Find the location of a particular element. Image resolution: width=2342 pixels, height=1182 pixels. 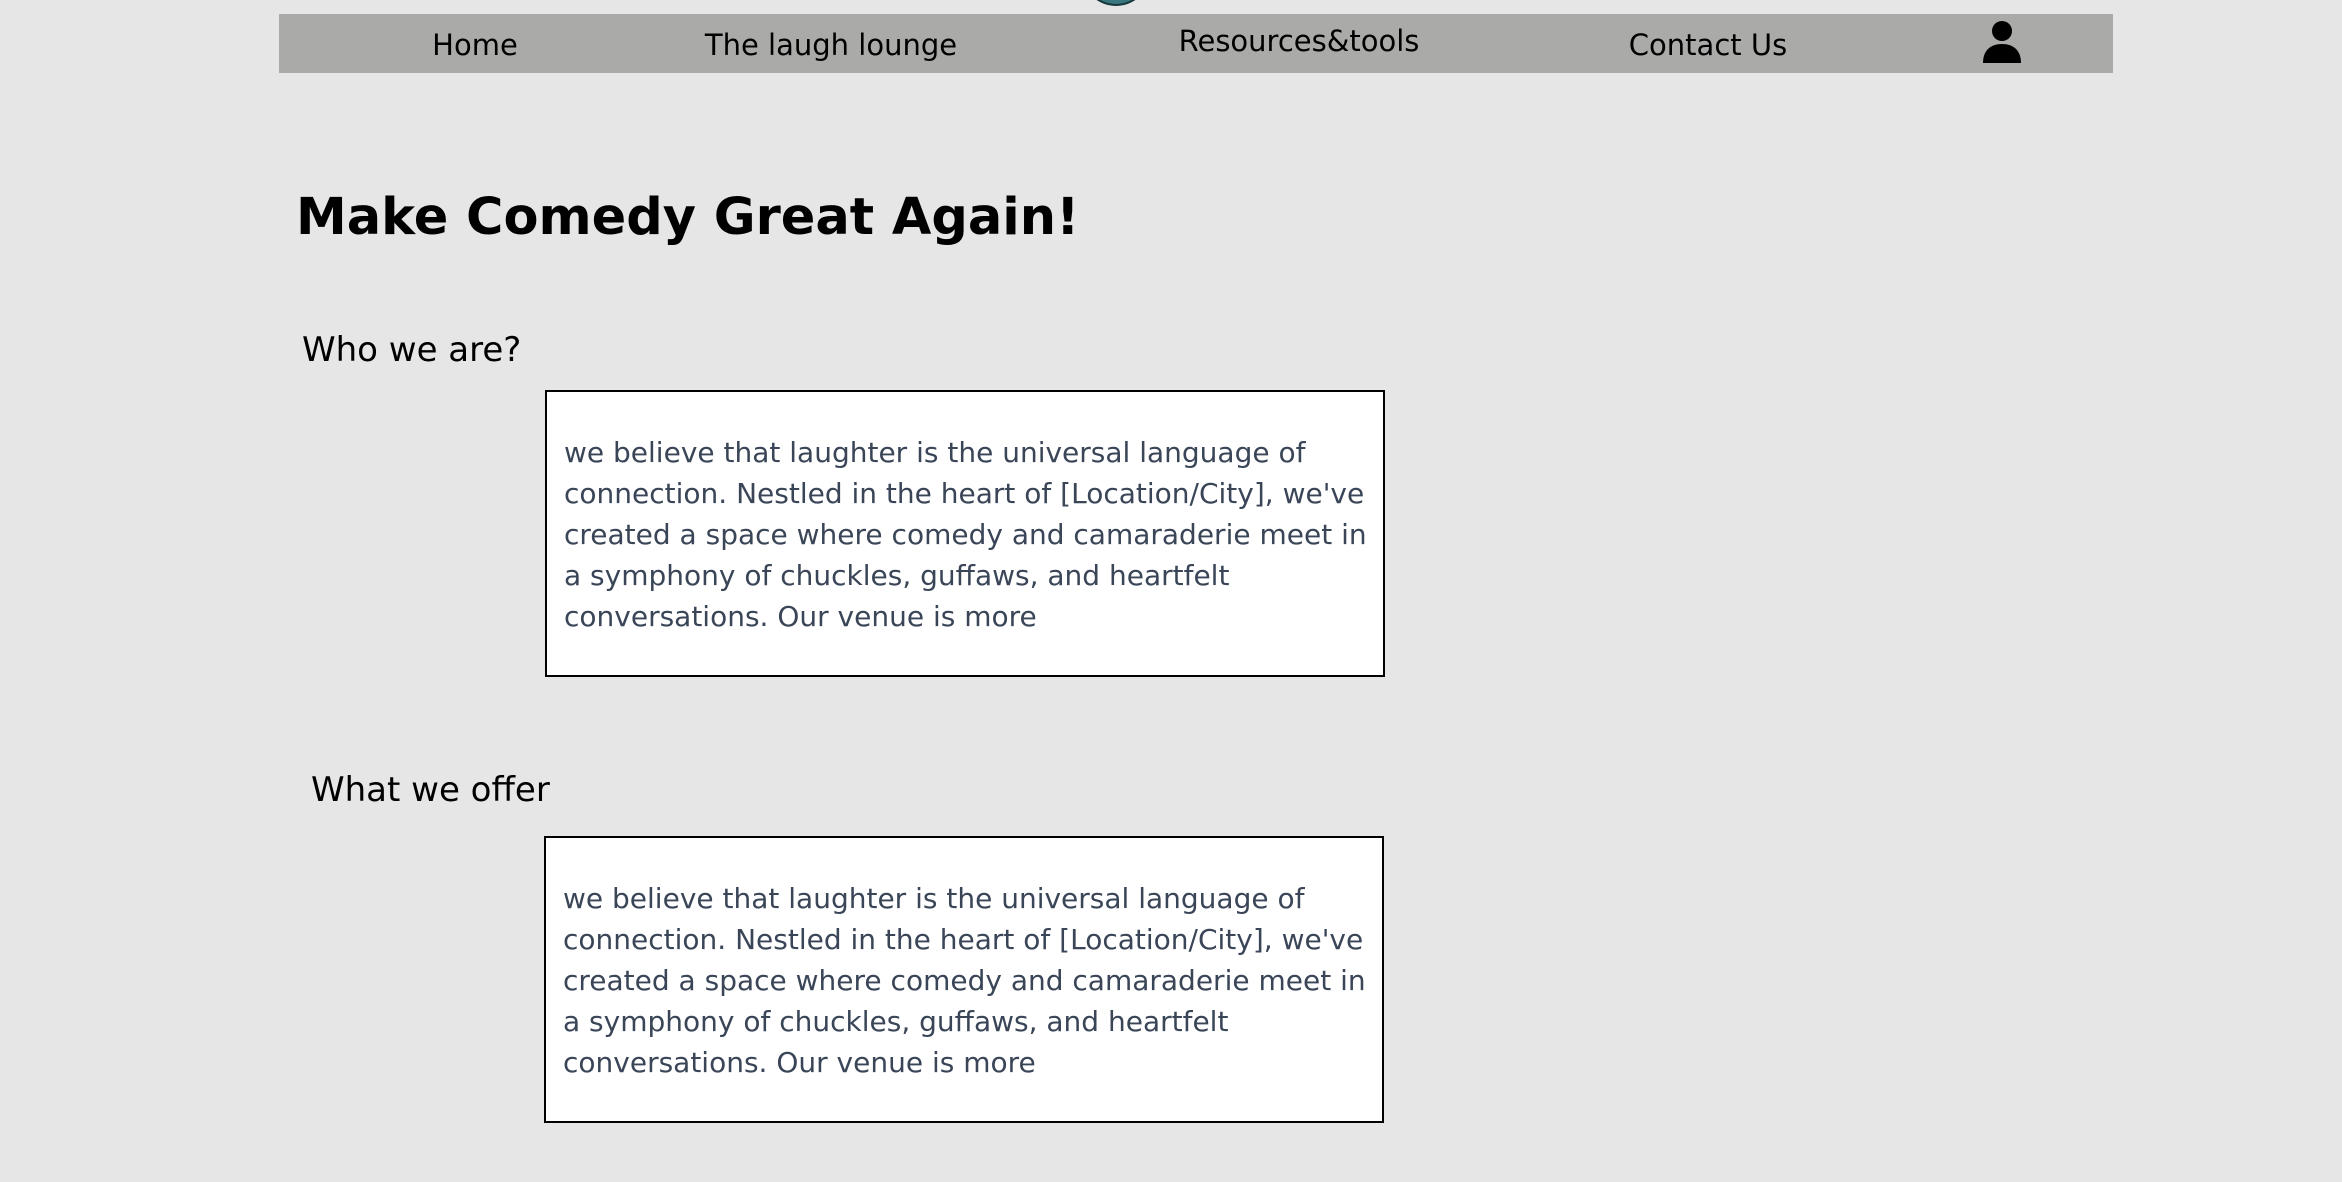

site-logo is located at coordinates (1116, 3).